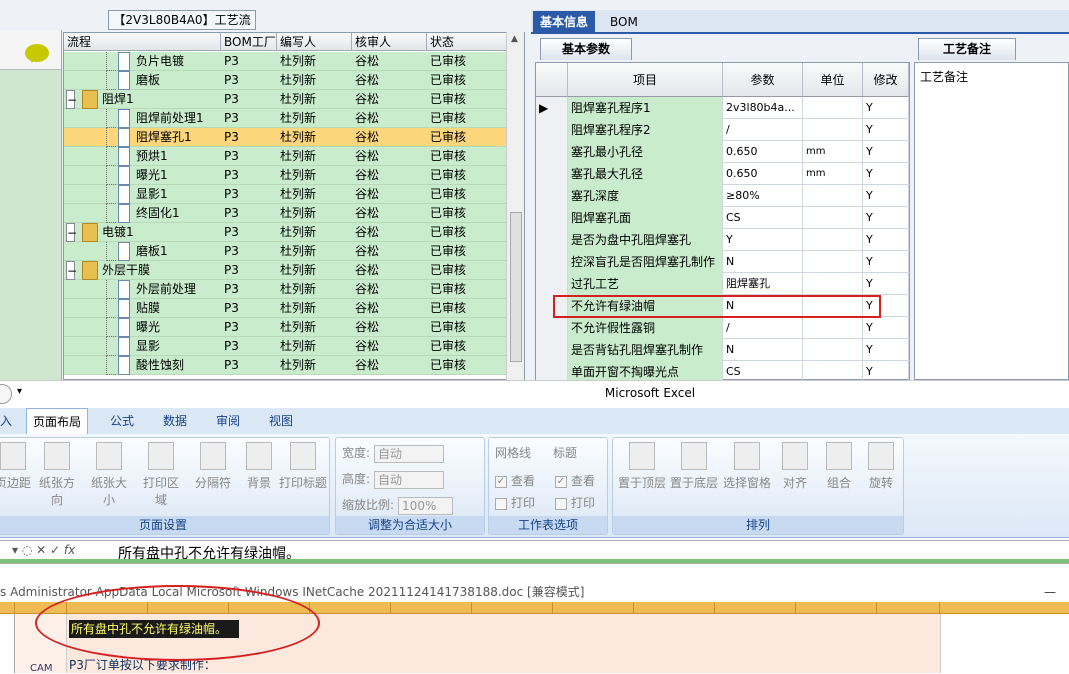 The image size is (1069, 674). I want to click on param-row: ▶ 阻焊塞孔程序1 2v3l80b4a... Y, so click(723, 108).